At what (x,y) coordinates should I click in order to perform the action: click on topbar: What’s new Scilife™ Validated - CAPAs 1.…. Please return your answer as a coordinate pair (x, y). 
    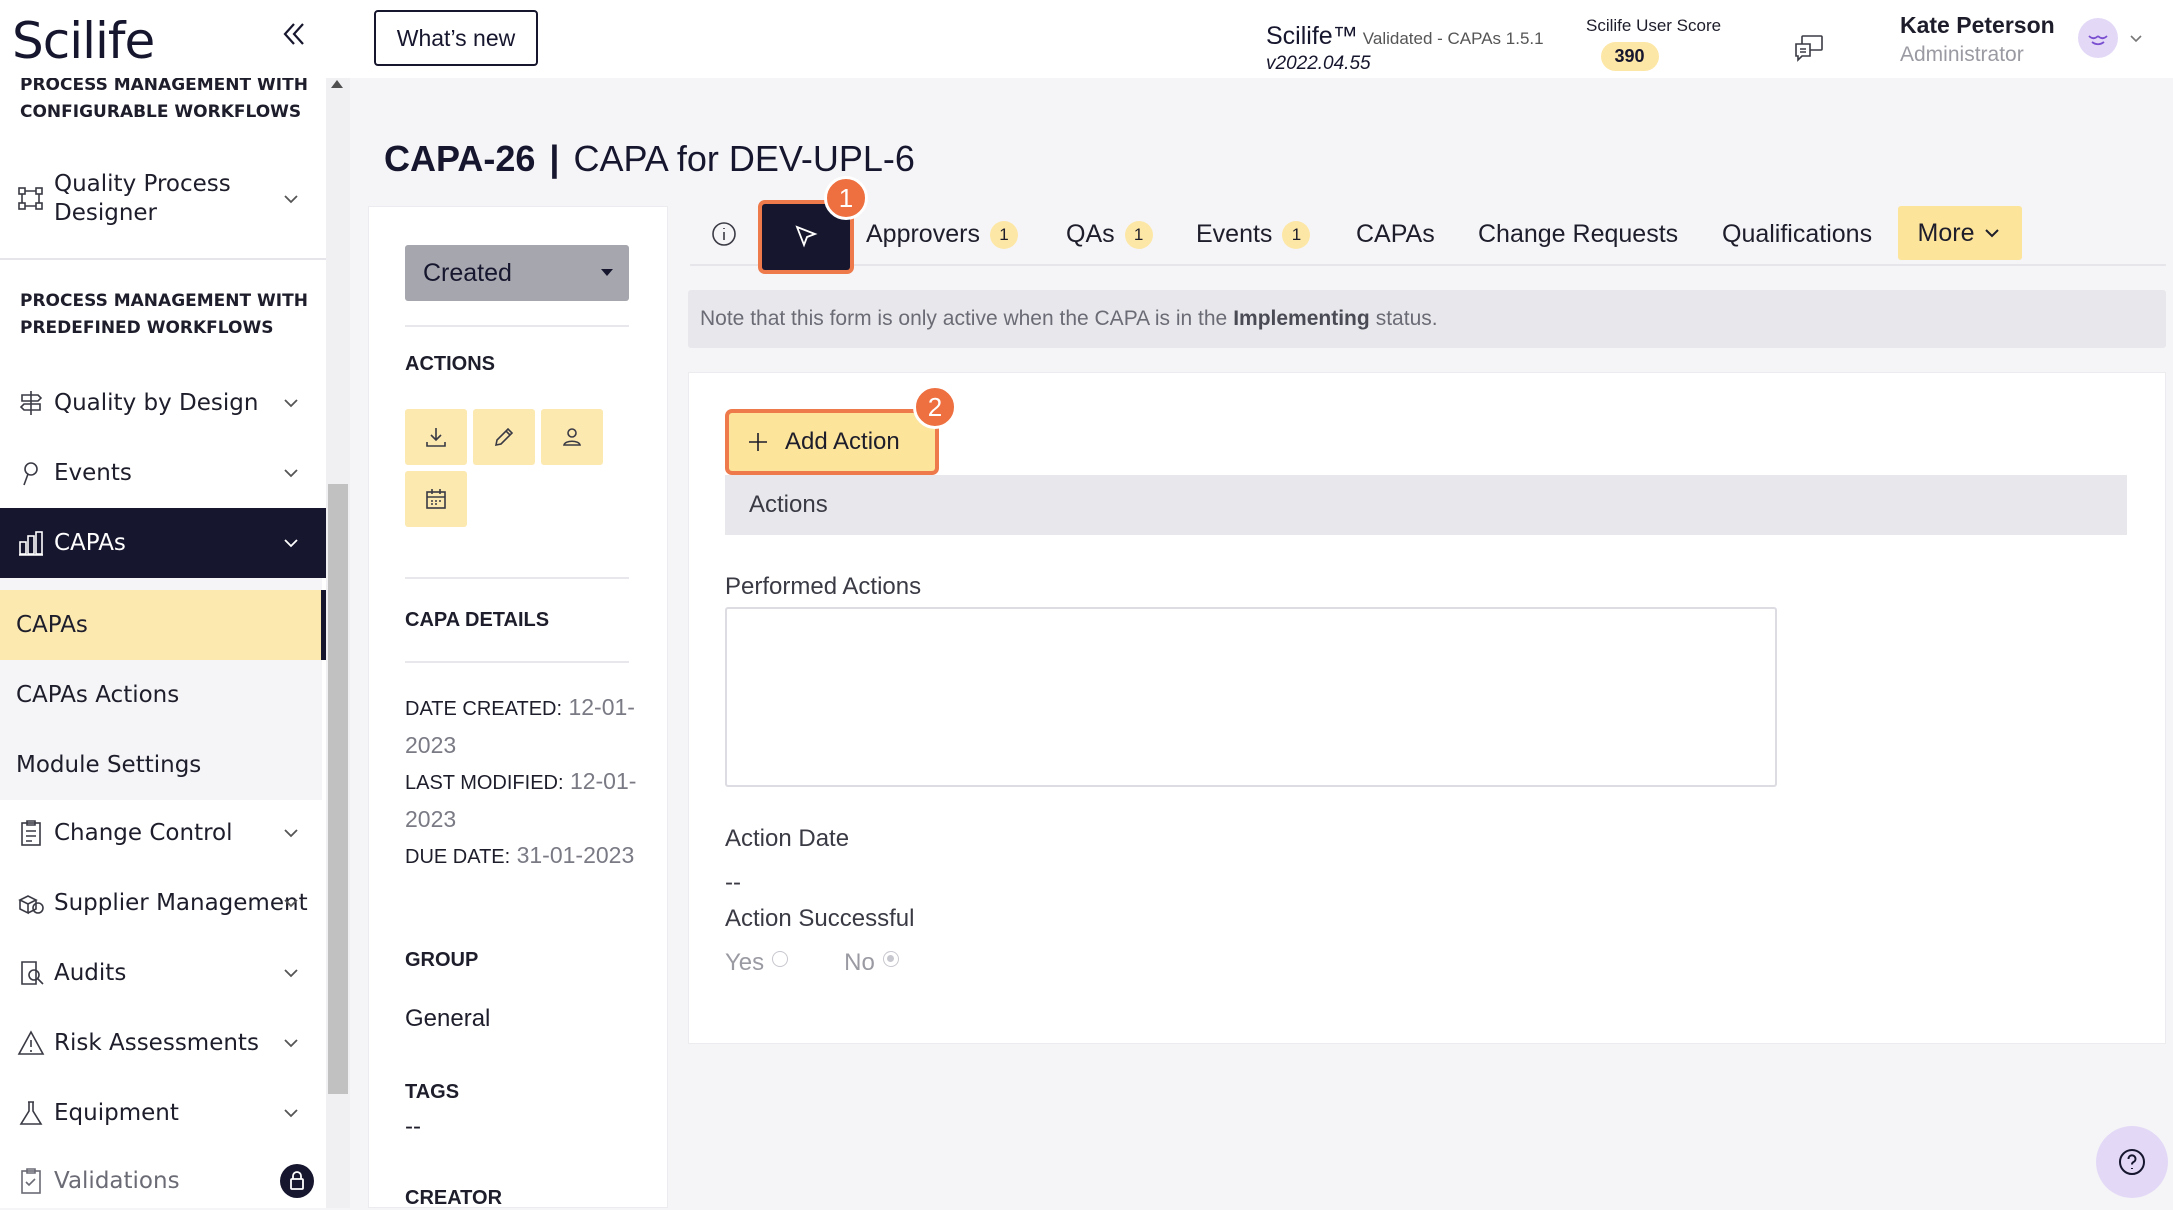
    Looking at the image, I should click on (1261, 39).